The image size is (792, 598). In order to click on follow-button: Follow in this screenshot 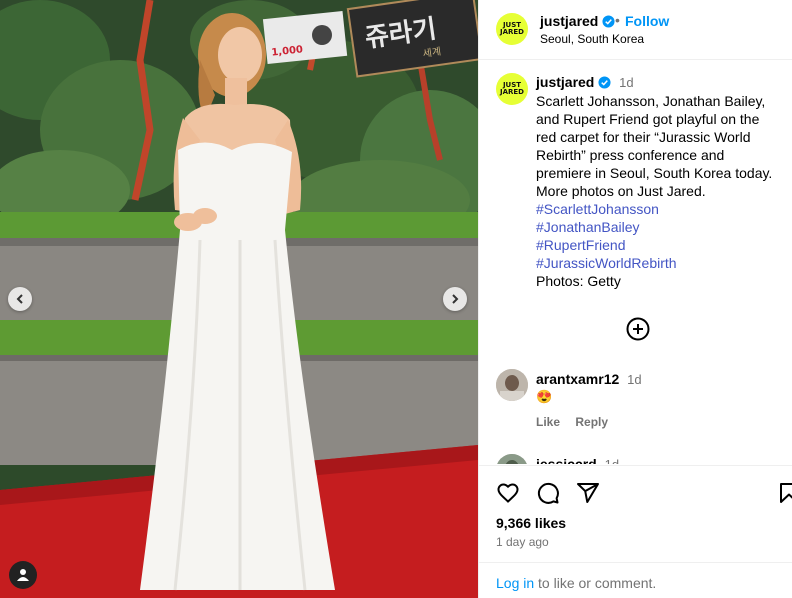, I will do `click(647, 21)`.